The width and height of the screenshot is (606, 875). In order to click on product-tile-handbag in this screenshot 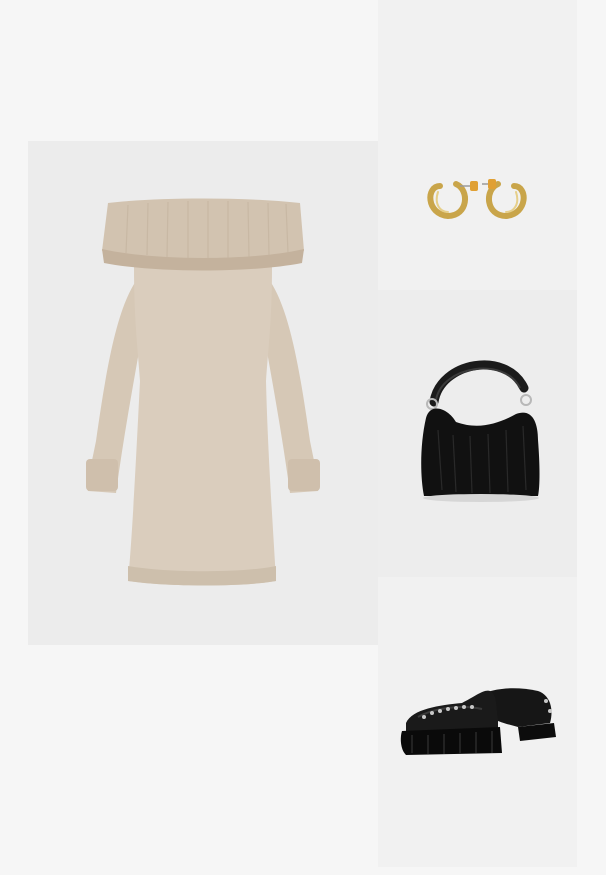, I will do `click(477, 433)`.